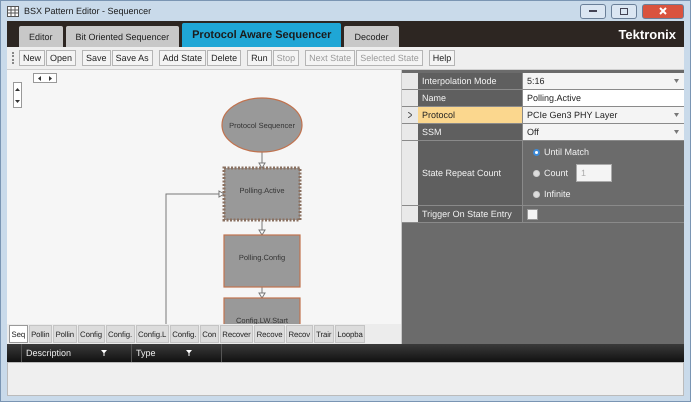 Image resolution: width=691 pixels, height=402 pixels. I want to click on maximize-icon, so click(624, 11).